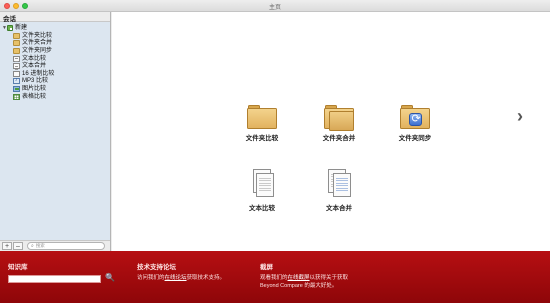 The width and height of the screenshot is (550, 303). I want to click on tile-label: 文本比较, so click(262, 208).